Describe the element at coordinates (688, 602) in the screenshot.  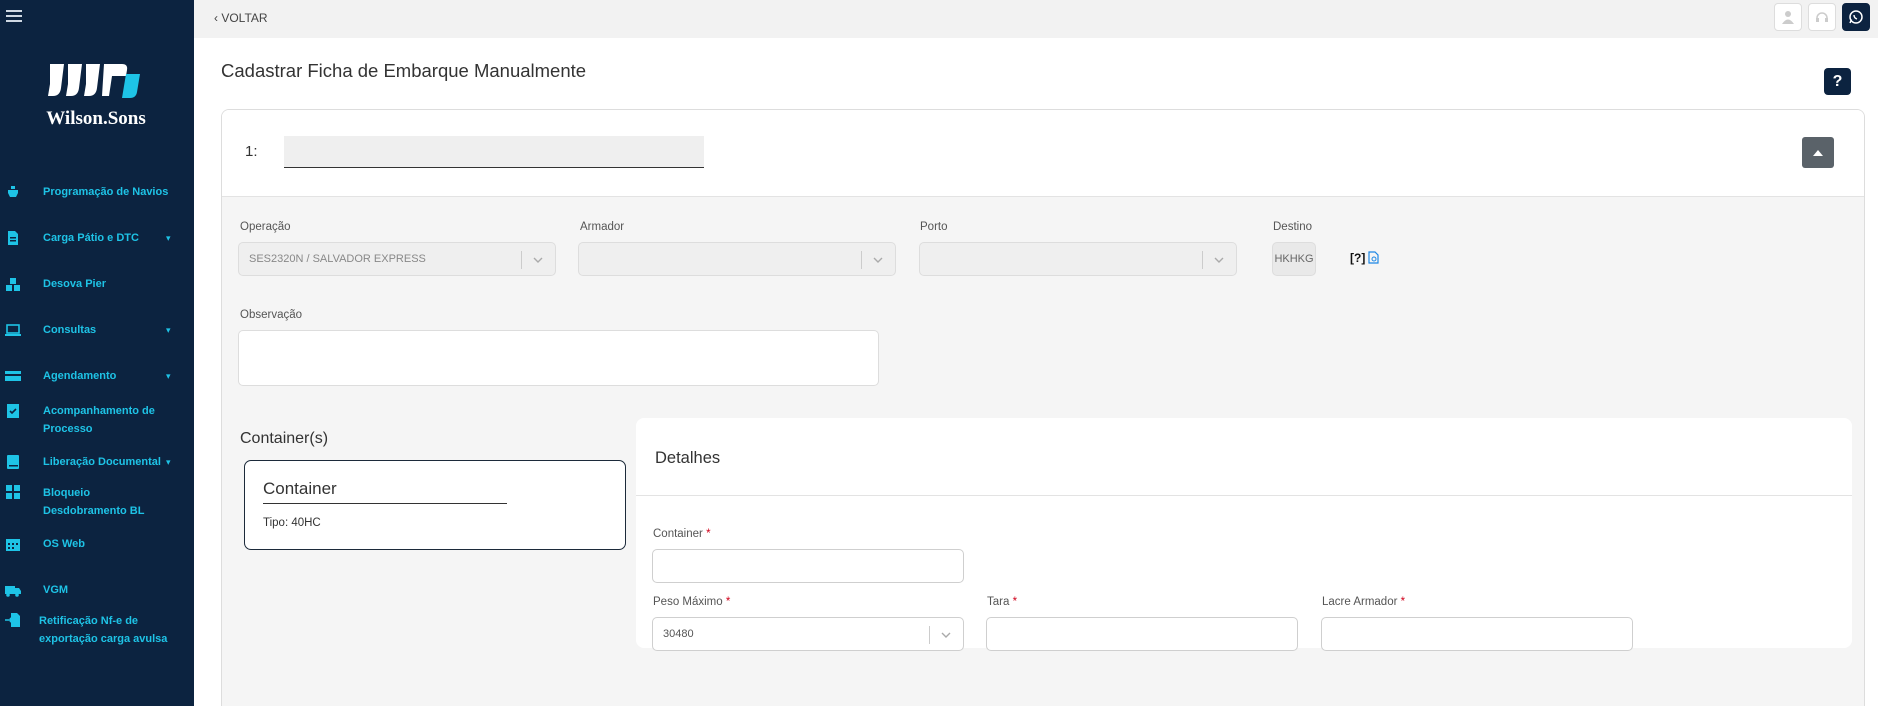
I see `peso-label-text: Peso Máximo` at that location.